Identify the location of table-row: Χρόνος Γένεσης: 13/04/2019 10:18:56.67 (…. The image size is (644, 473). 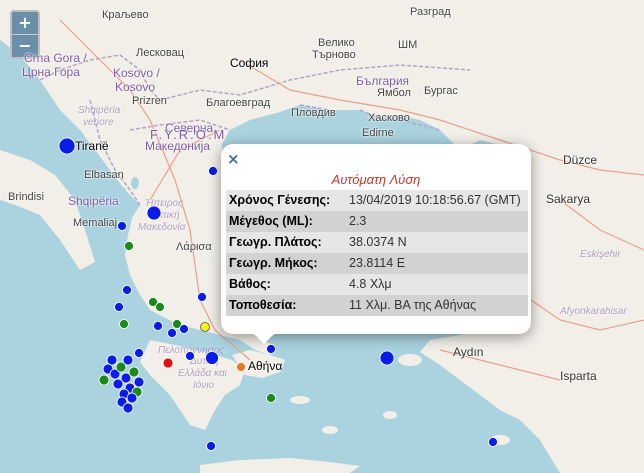
(377, 200).